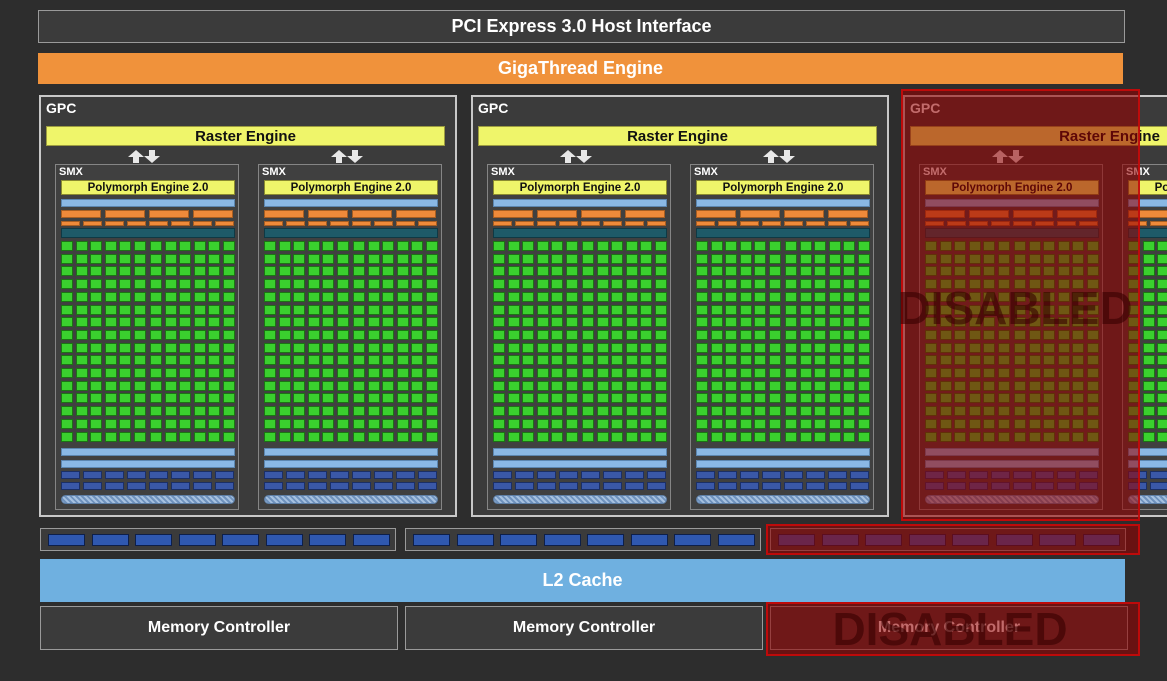 Image resolution: width=1167 pixels, height=681 pixels. I want to click on texture-units, so click(148, 499).